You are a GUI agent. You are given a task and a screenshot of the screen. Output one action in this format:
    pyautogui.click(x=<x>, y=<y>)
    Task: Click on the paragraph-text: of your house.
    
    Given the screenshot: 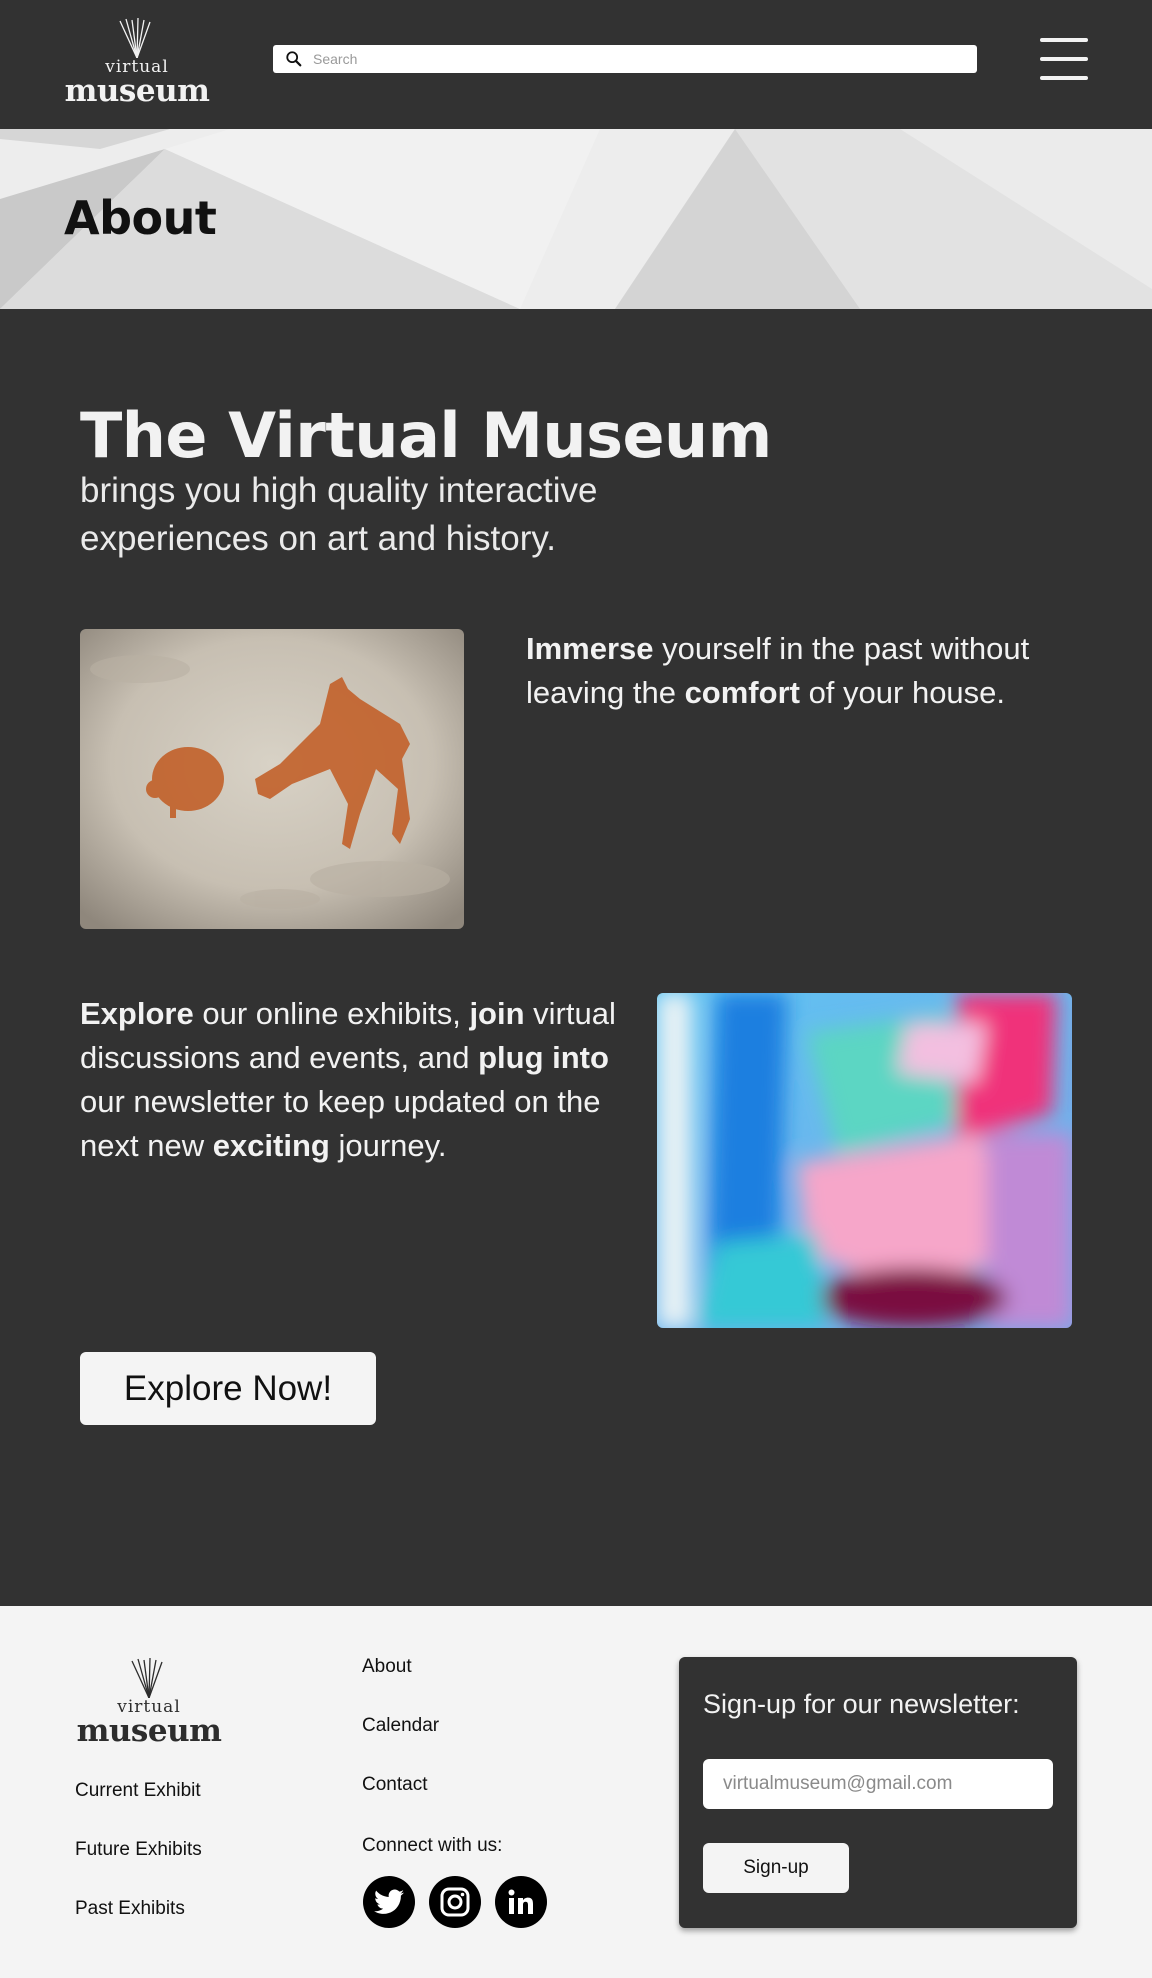 What is the action you would take?
    pyautogui.click(x=902, y=692)
    